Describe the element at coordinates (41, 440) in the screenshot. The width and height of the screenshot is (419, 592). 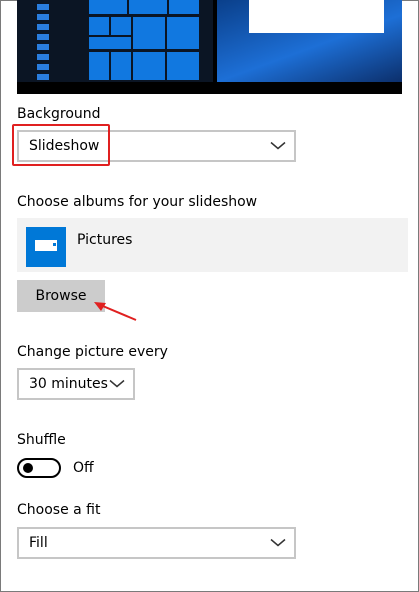
I see `shuffle-label: Shuffle` at that location.